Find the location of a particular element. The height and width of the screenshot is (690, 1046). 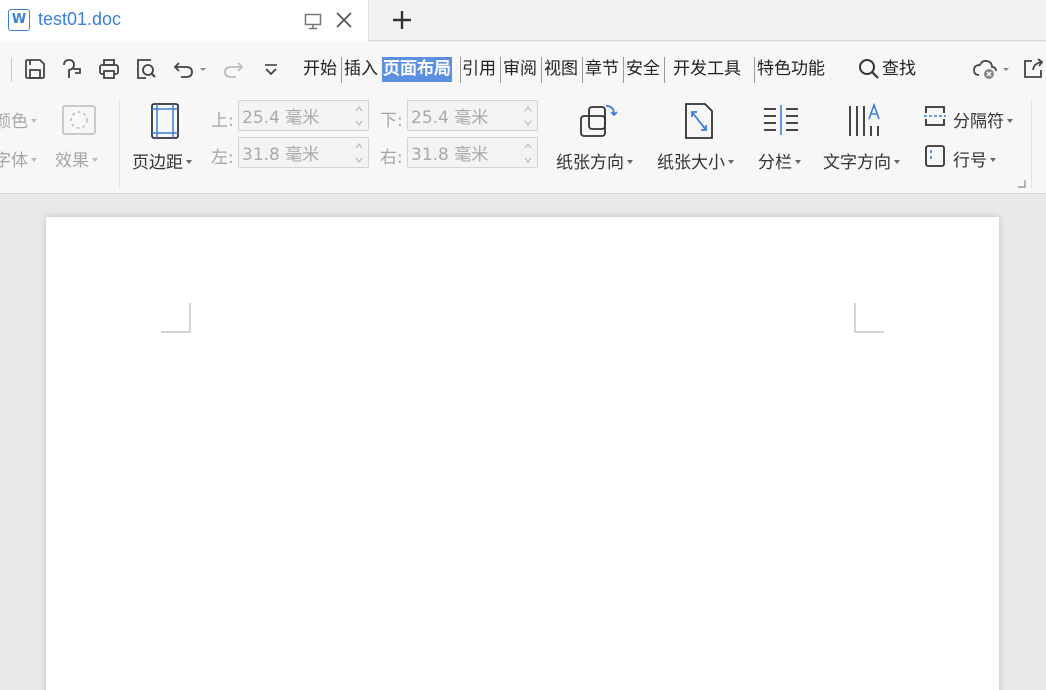

print-preview-icon is located at coordinates (146, 69).